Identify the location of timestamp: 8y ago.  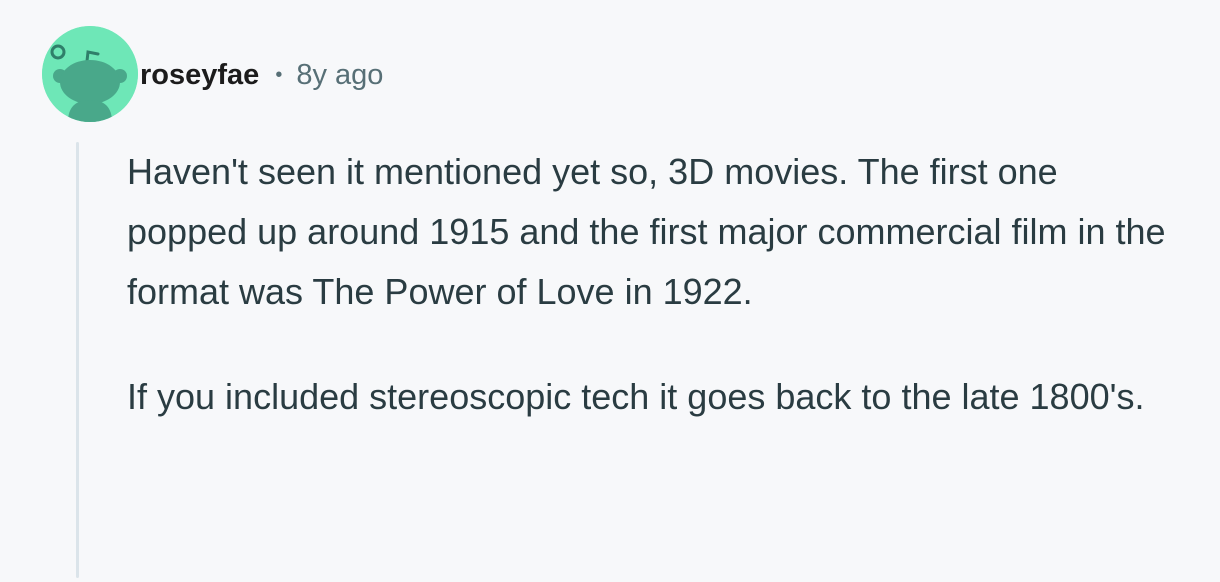
(339, 75).